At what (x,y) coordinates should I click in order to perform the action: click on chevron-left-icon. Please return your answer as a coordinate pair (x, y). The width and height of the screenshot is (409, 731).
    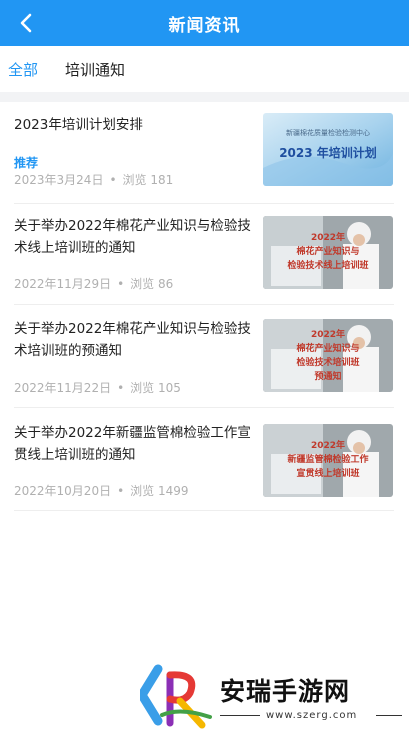
    Looking at the image, I should click on (26, 23).